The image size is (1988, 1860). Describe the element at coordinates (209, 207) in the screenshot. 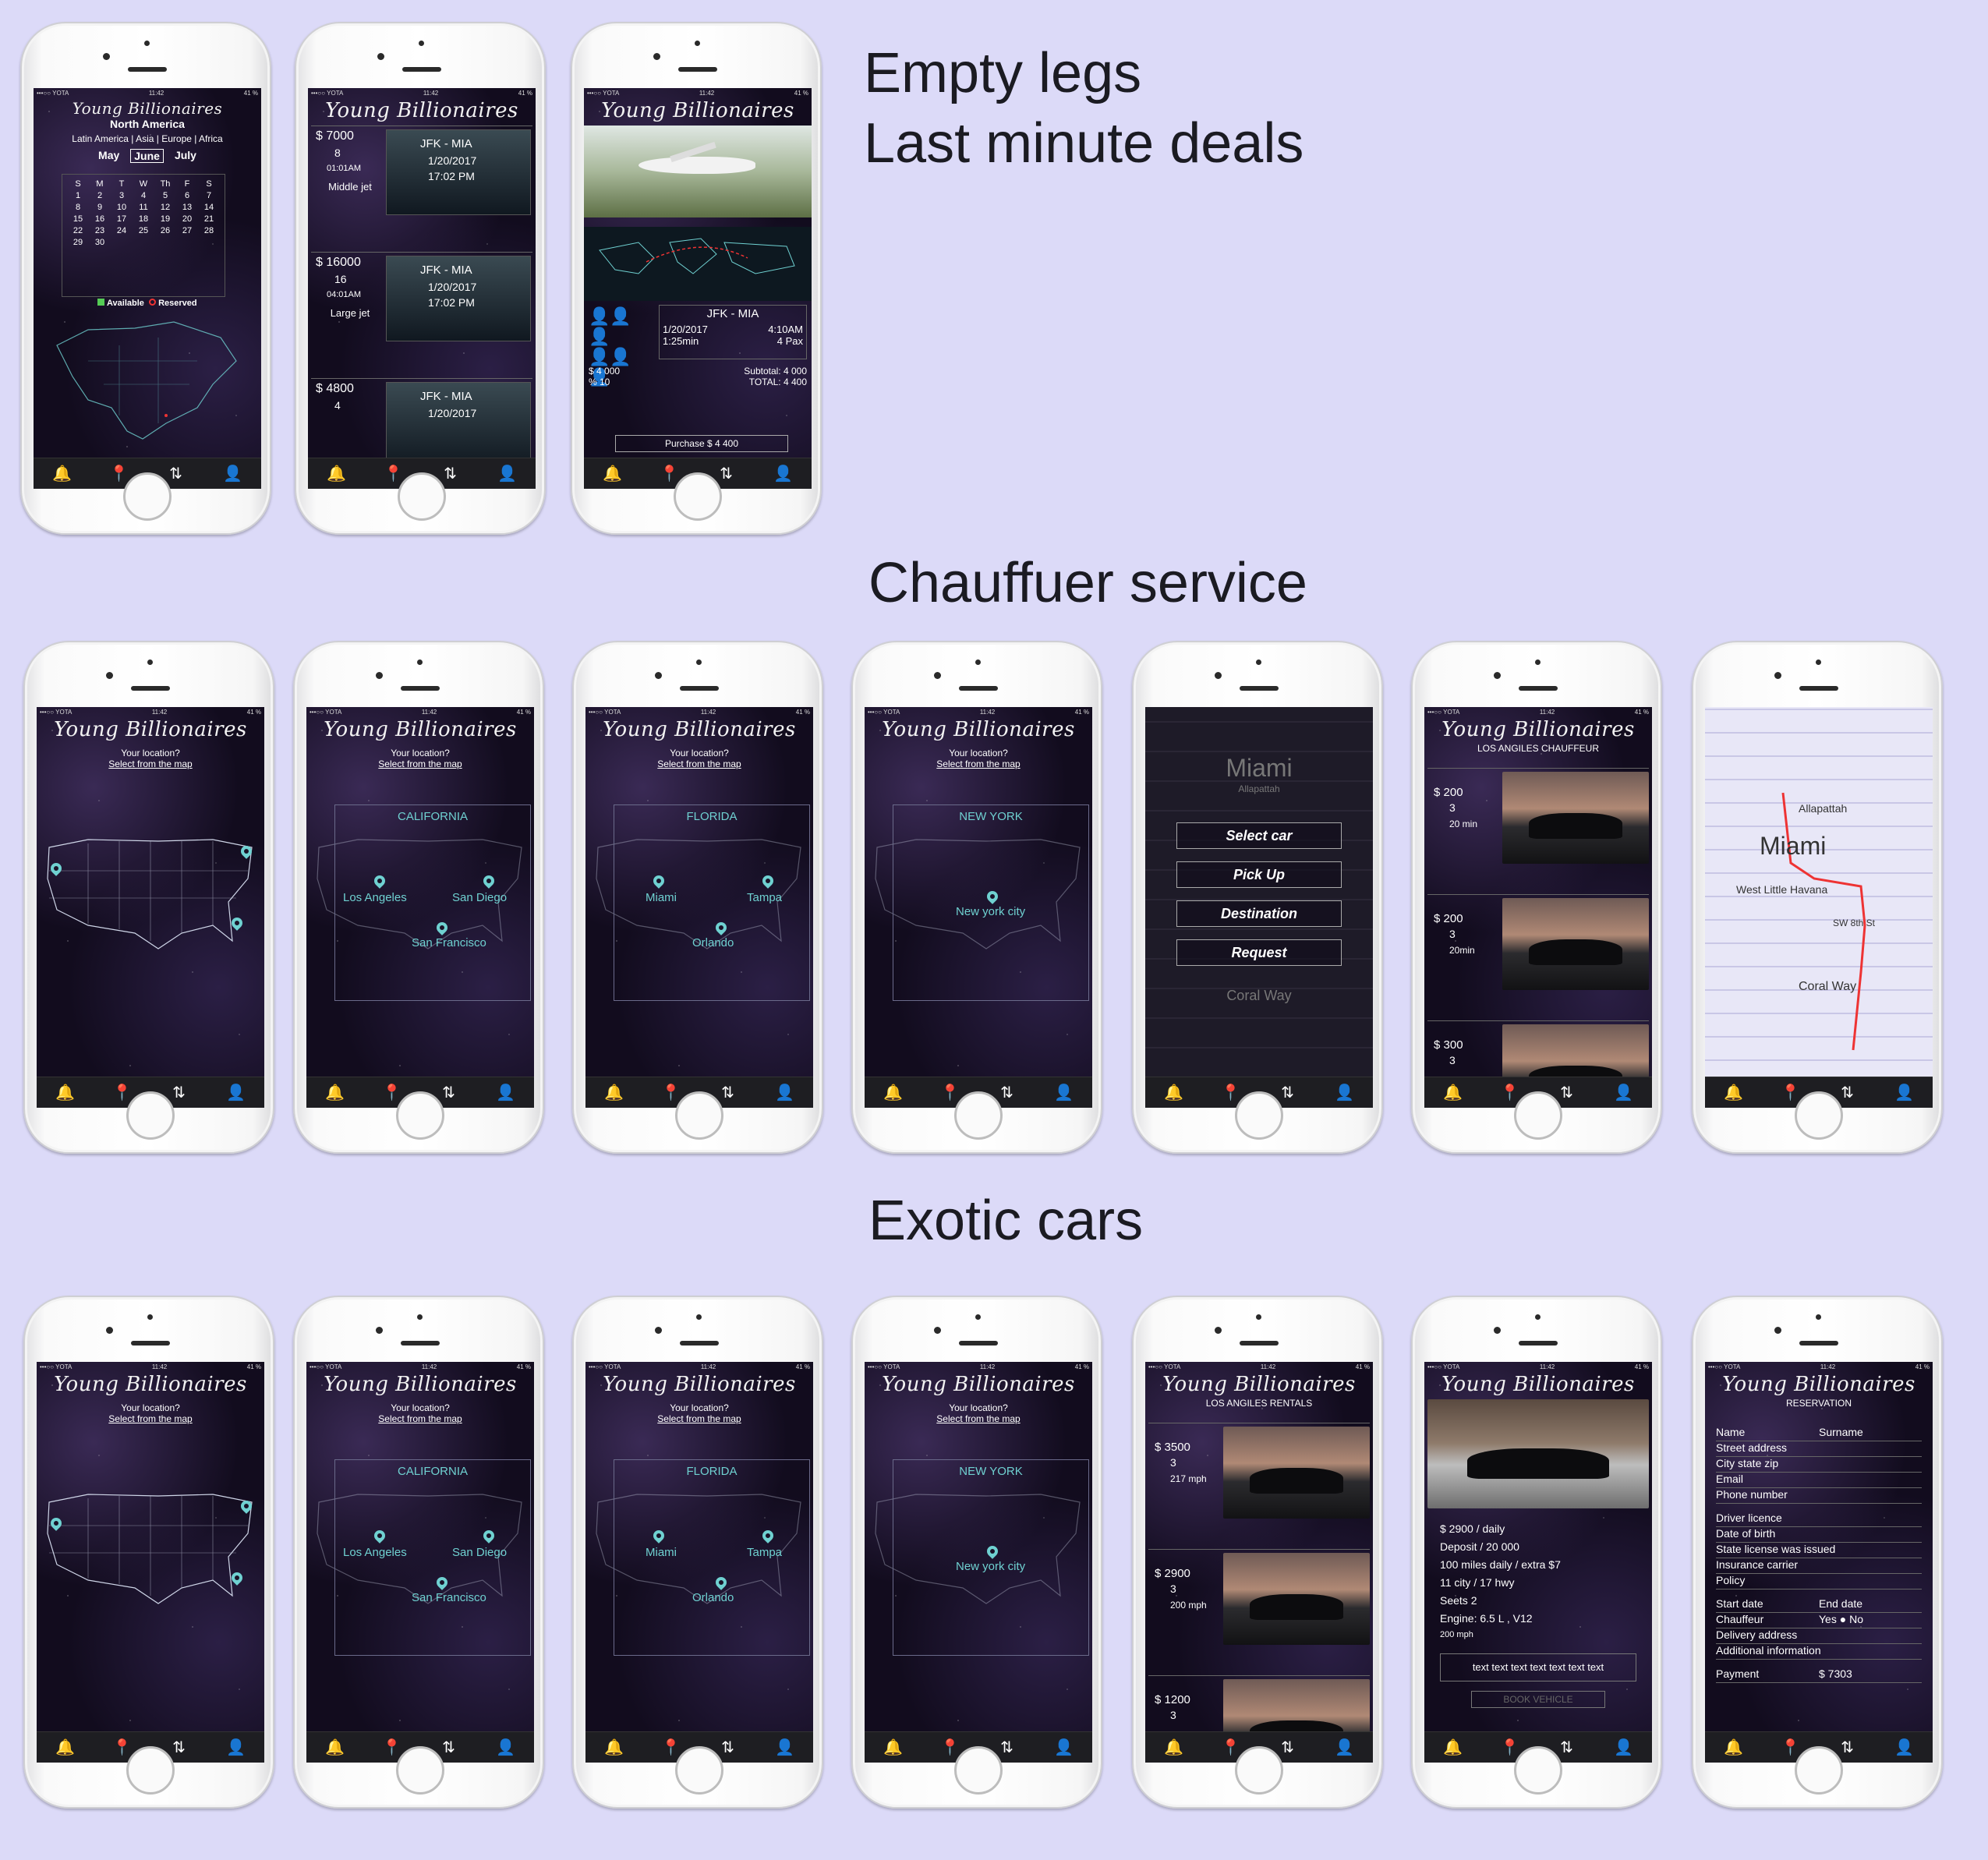

I see `calendar-day: 14` at that location.